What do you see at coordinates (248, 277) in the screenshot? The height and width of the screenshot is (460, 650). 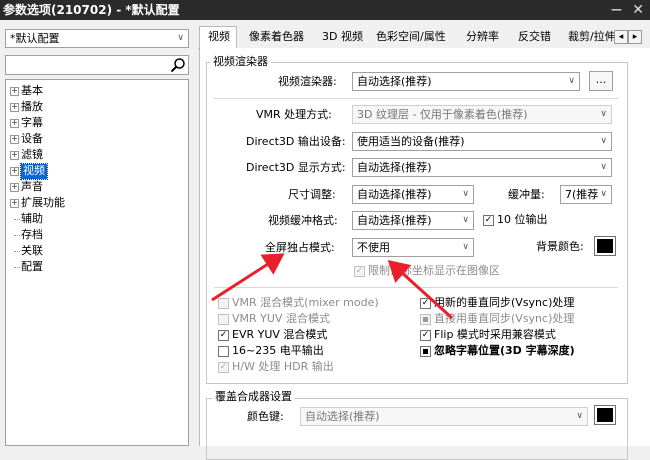 I see `arrow-to-fullscreen-label` at bounding box center [248, 277].